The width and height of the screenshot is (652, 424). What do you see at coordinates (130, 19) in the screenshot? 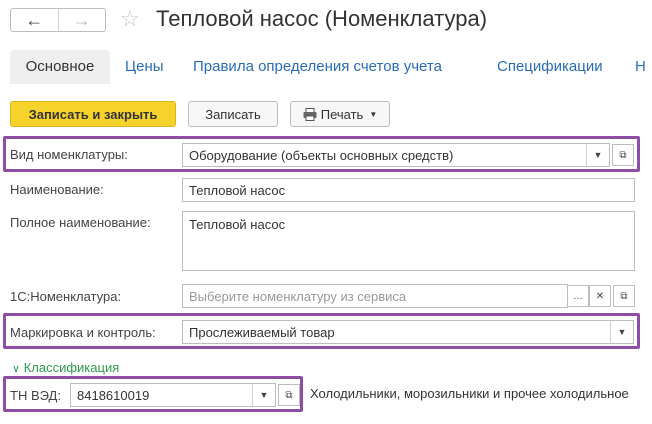
I see `favorite-star-icon: ☆` at bounding box center [130, 19].